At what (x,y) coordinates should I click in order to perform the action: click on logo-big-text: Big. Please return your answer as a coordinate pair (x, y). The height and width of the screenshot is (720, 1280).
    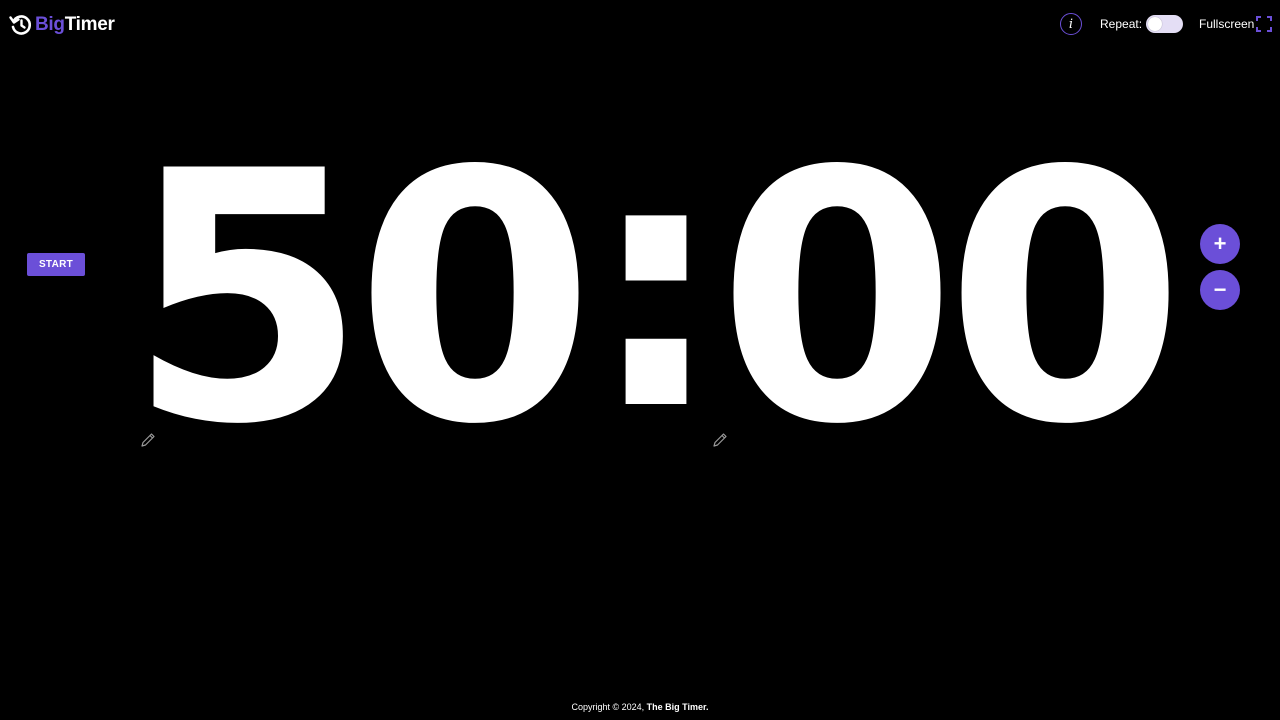
    Looking at the image, I should click on (50, 24).